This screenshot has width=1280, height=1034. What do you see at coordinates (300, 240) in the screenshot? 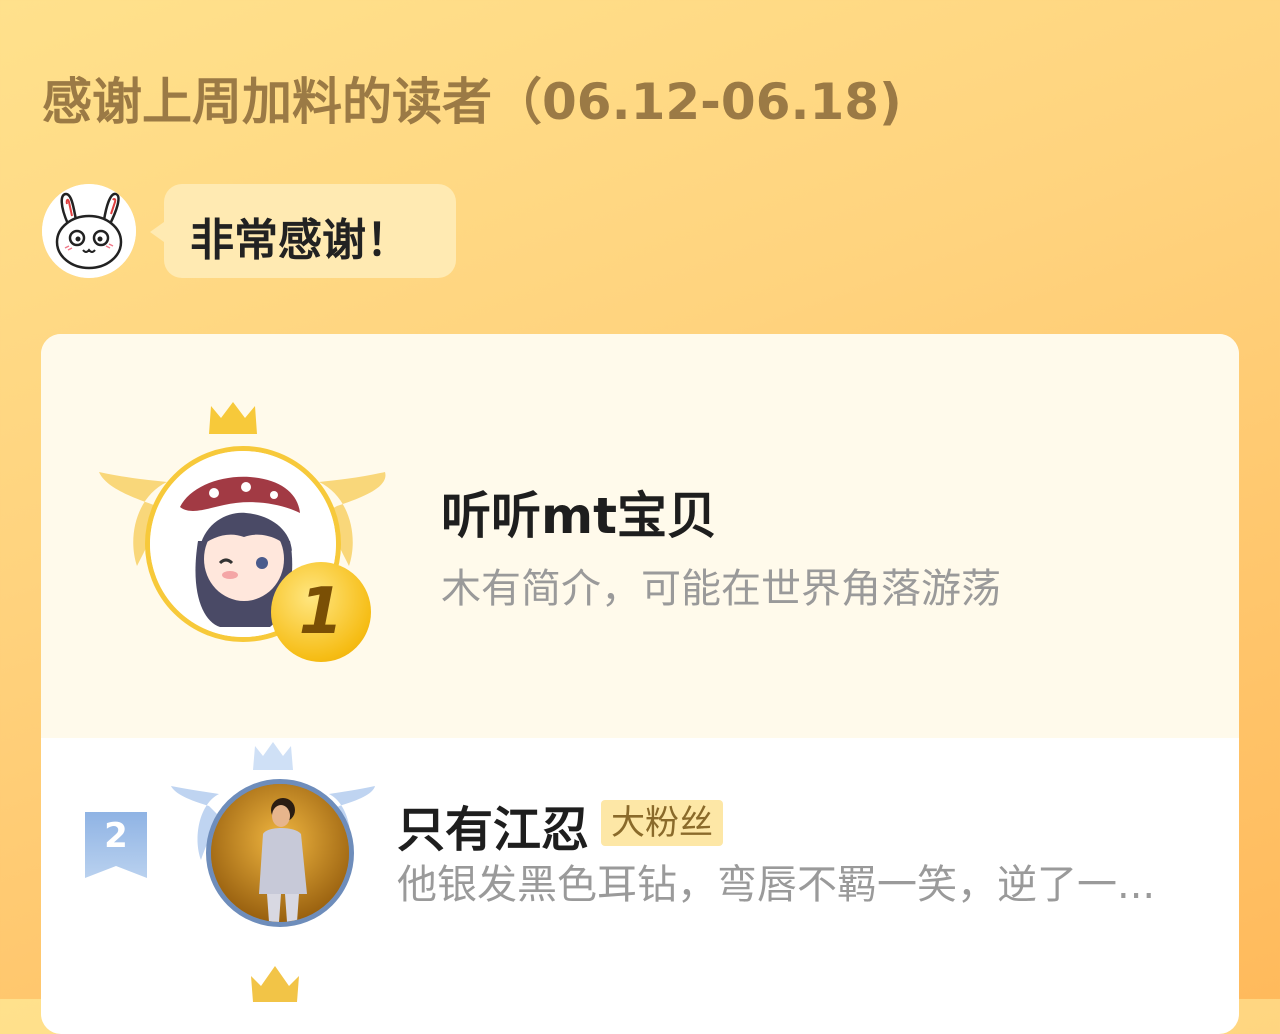
I see `greeting-message: 非常感谢！` at bounding box center [300, 240].